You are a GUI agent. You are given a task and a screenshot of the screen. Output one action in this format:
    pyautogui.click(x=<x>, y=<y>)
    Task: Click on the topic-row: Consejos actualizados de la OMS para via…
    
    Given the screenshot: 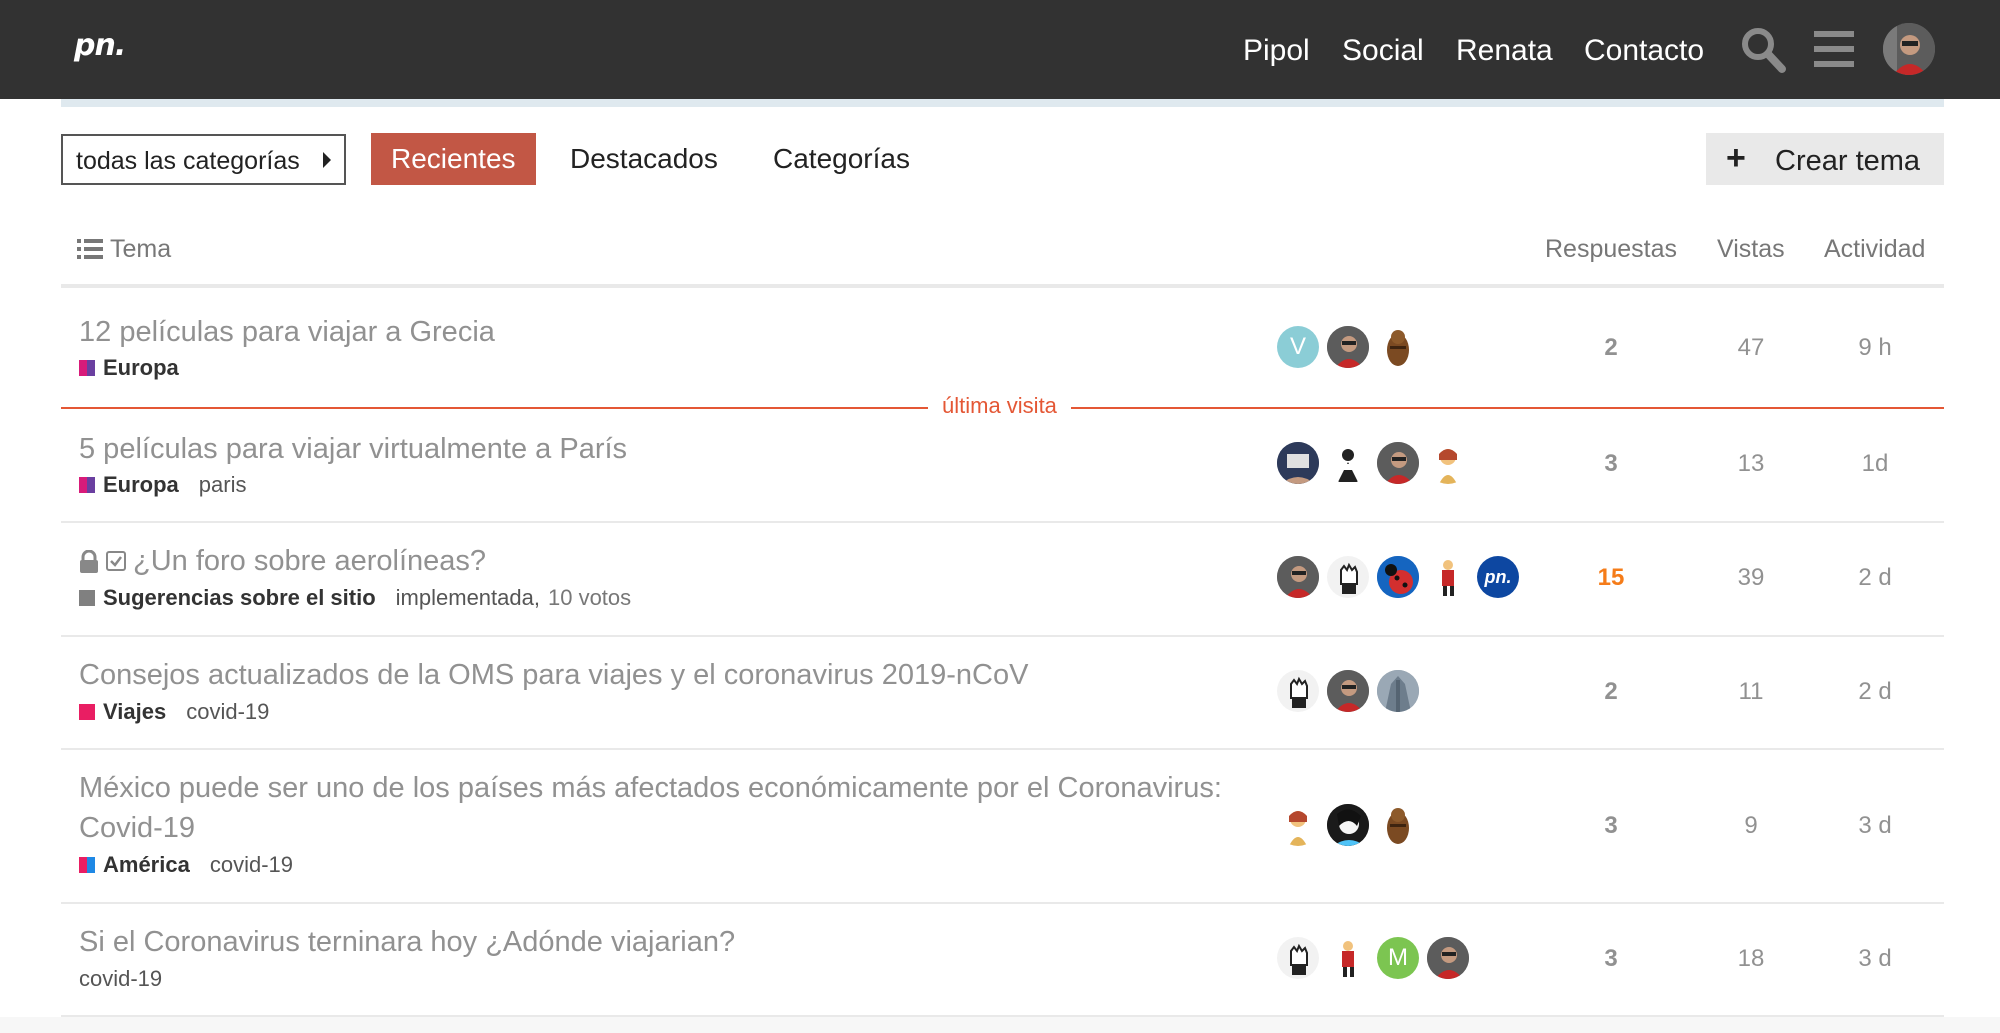 What is the action you would take?
    pyautogui.click(x=1002, y=693)
    